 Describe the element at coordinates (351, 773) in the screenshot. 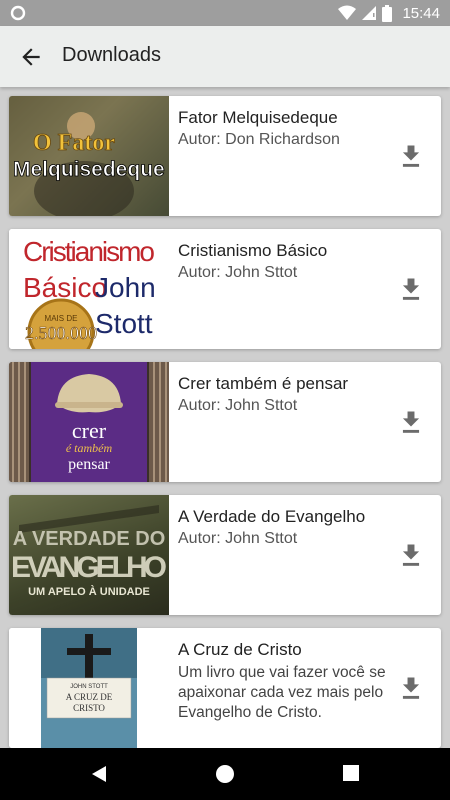

I see `nav-recents-icon` at that location.